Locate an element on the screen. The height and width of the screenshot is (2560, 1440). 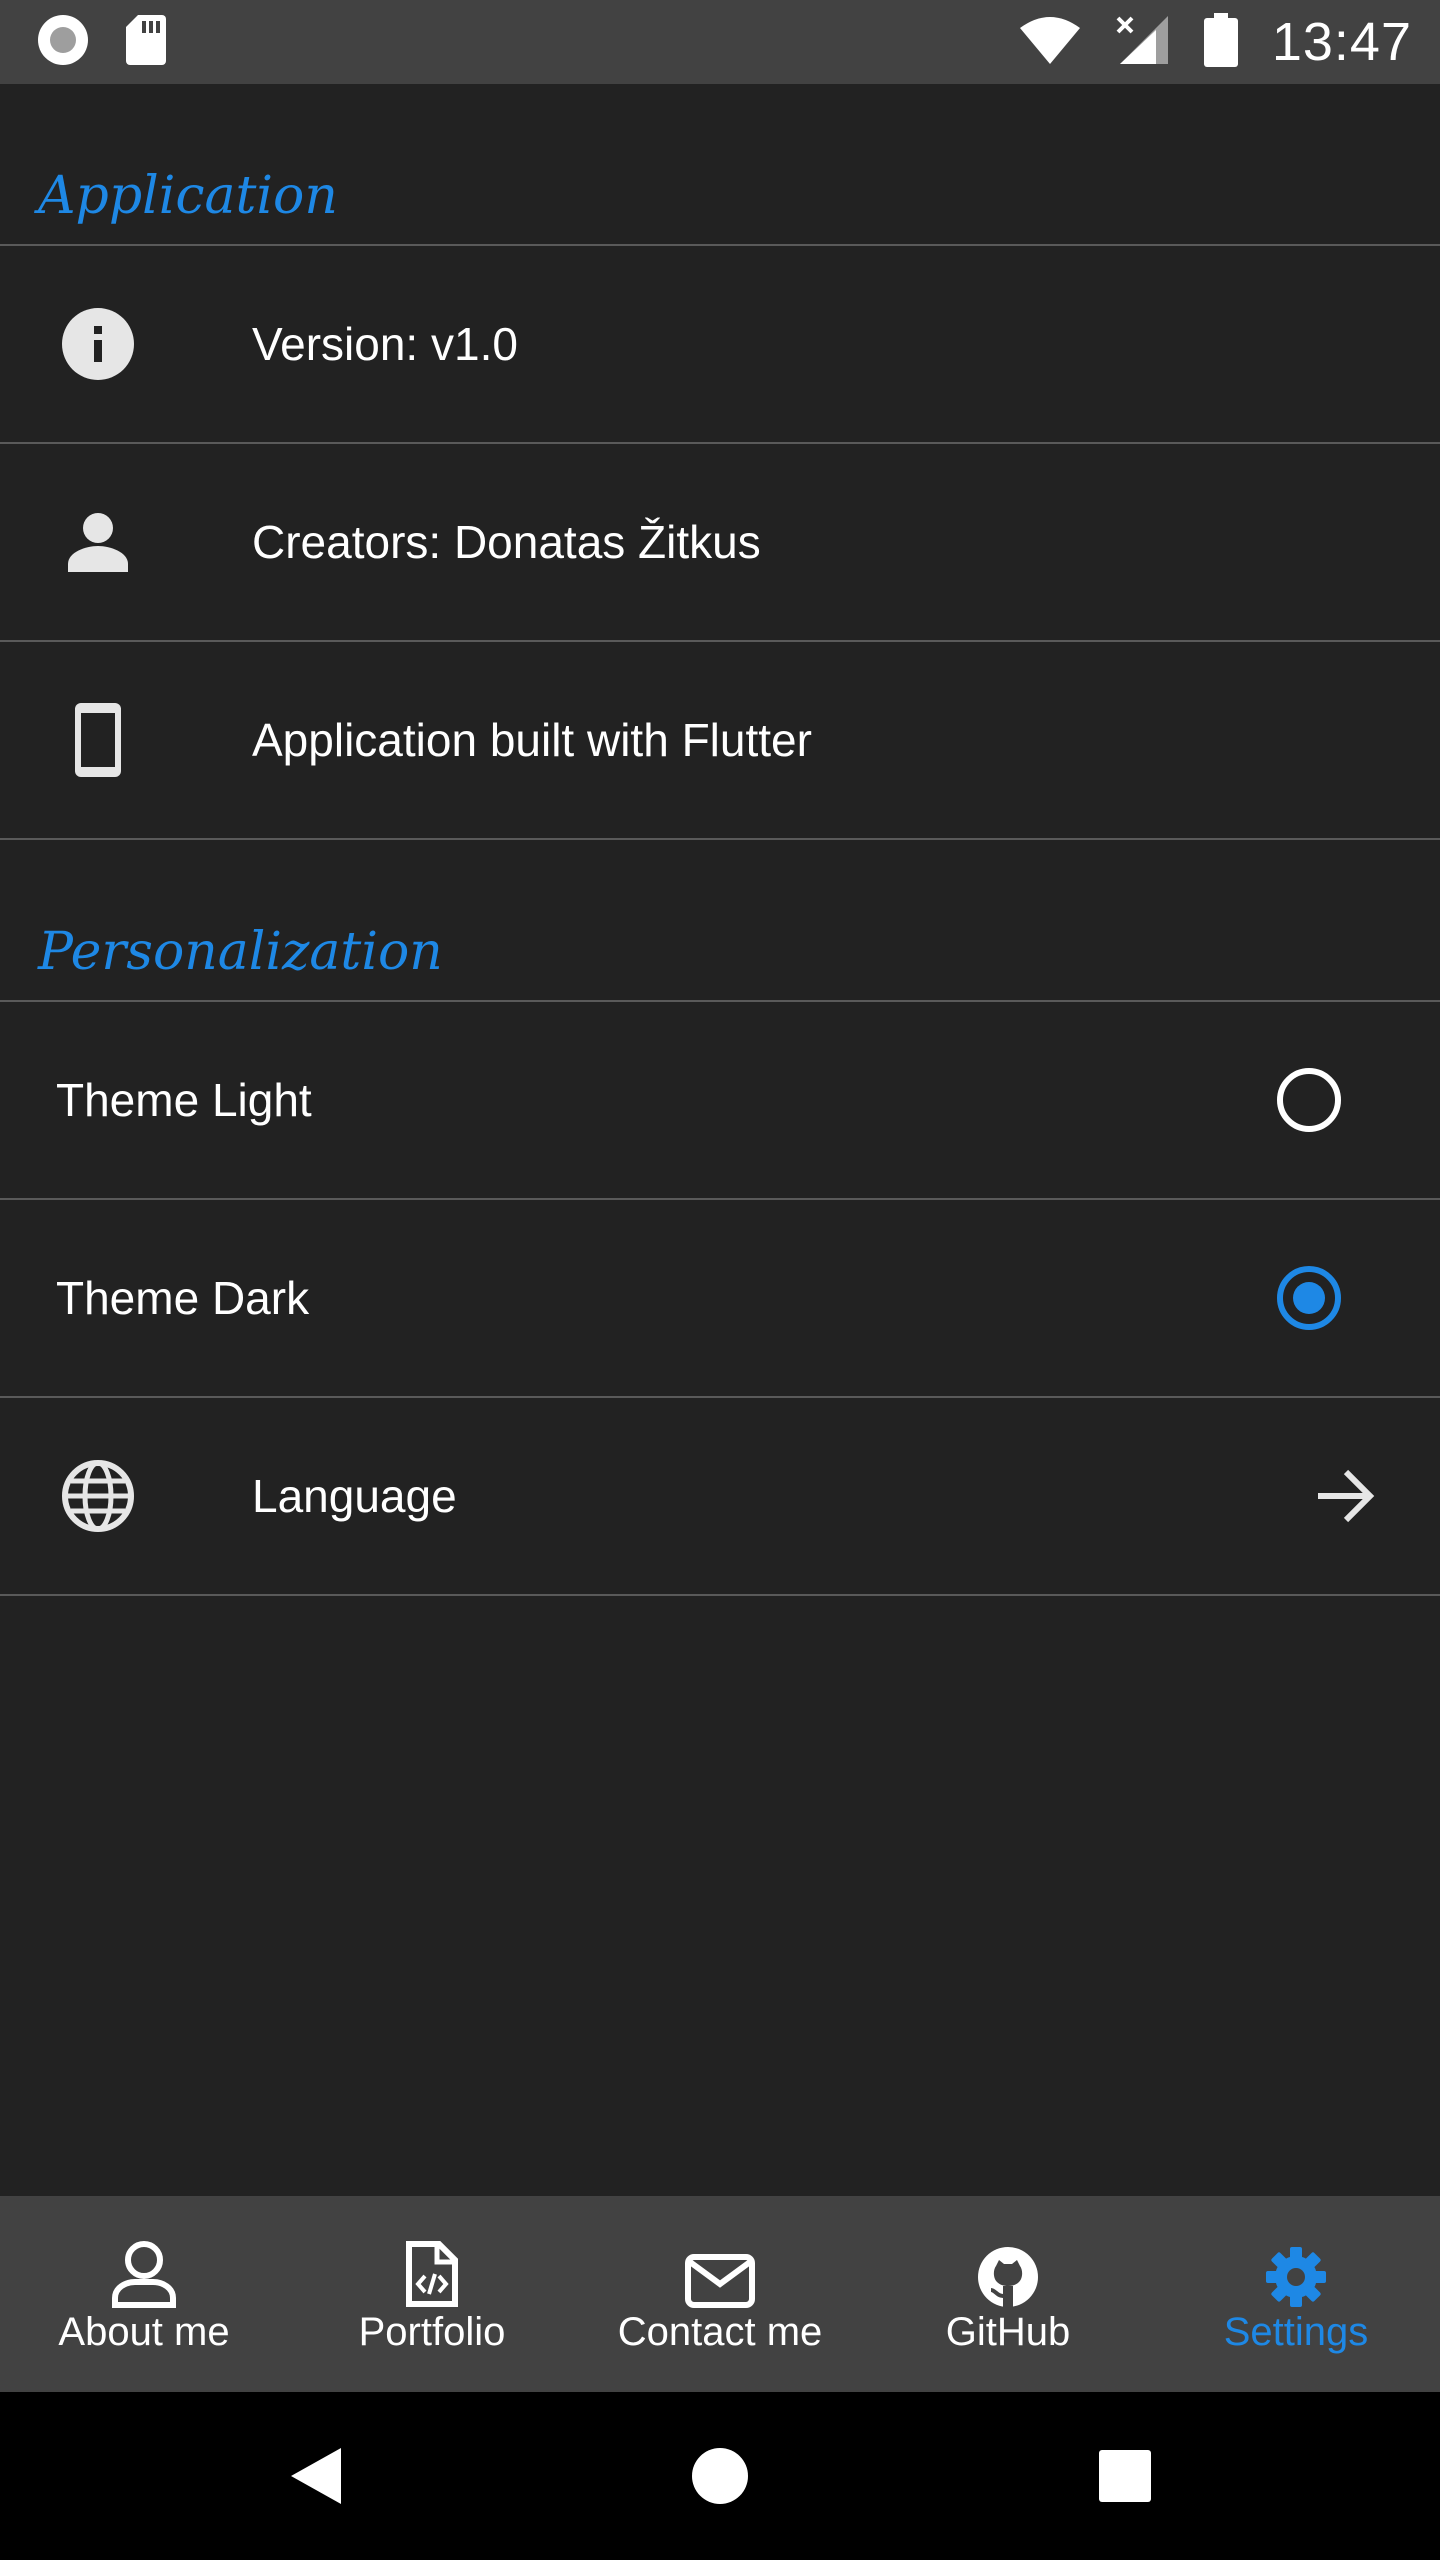
section-title: Application is located at coordinates (188, 196).